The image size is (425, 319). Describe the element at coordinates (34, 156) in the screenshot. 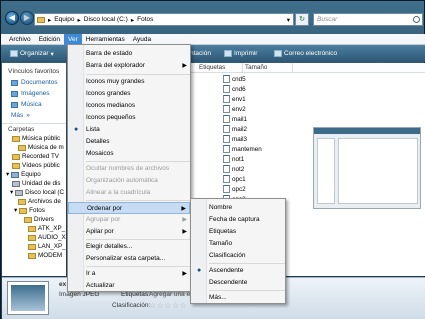

I see `tree-item: Recorded TV` at that location.